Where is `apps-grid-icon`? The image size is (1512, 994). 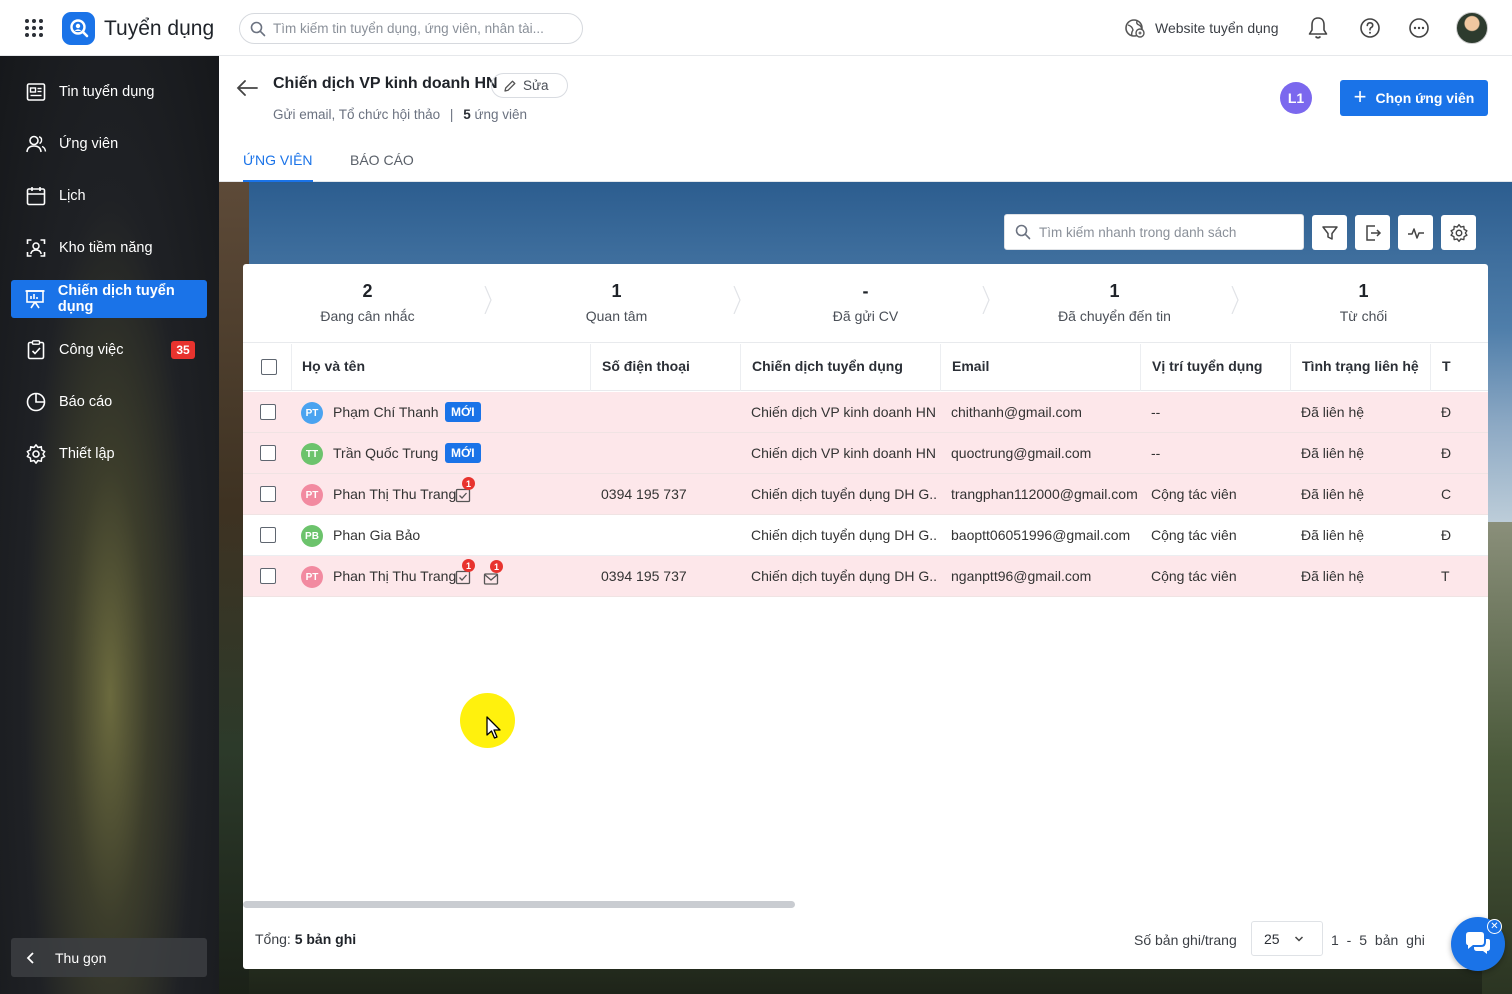 apps-grid-icon is located at coordinates (34, 28).